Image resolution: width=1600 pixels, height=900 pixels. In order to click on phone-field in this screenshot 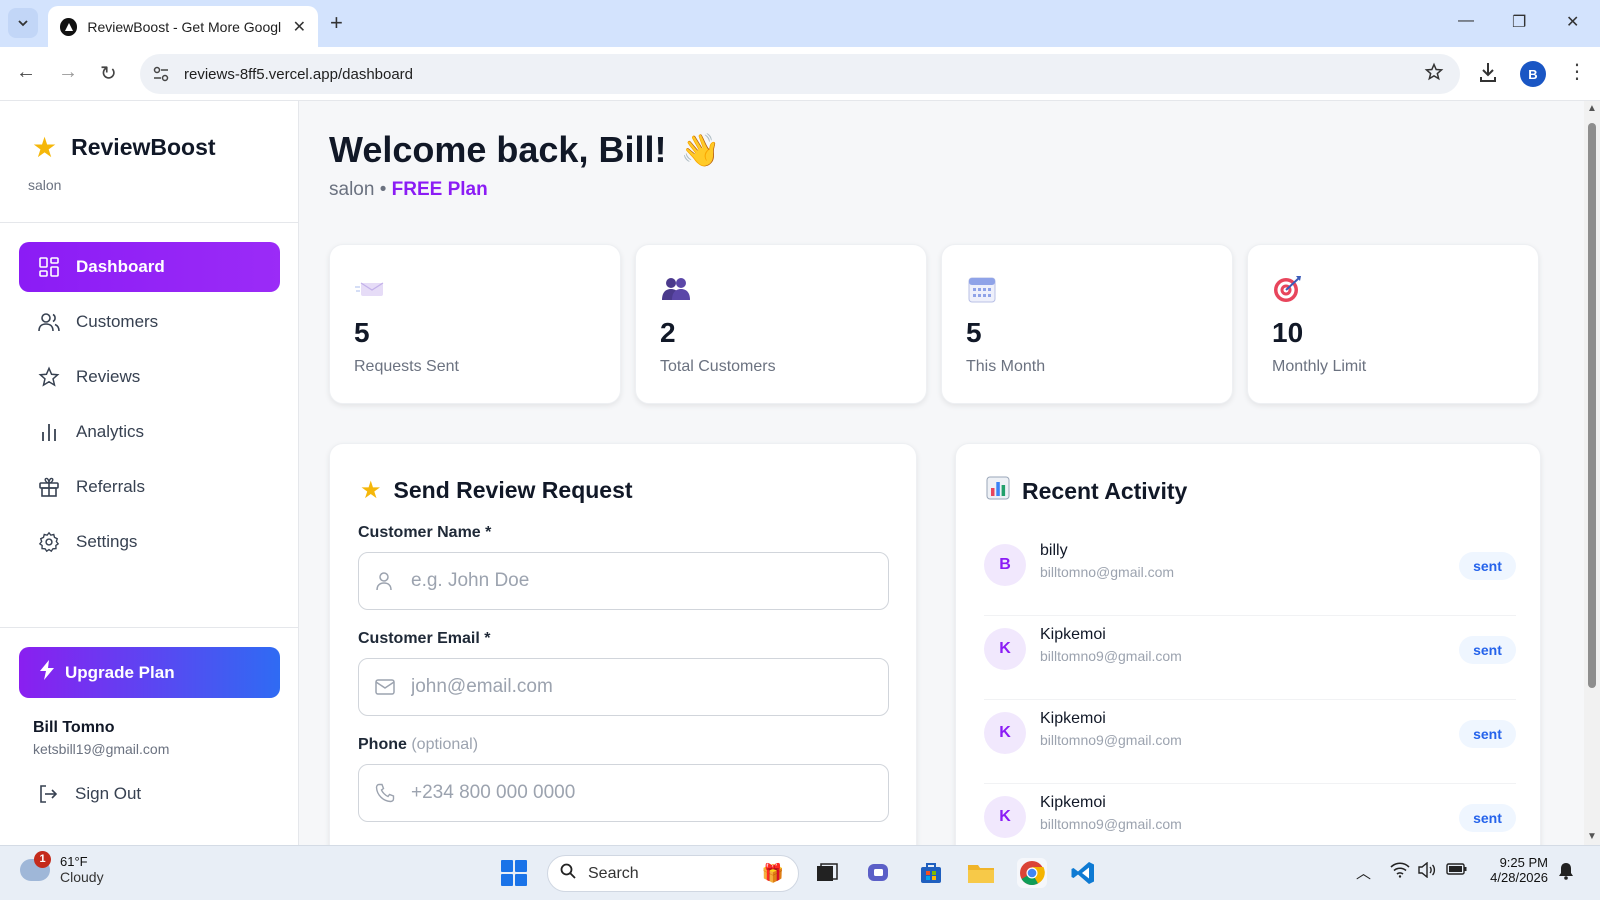, I will do `click(623, 793)`.